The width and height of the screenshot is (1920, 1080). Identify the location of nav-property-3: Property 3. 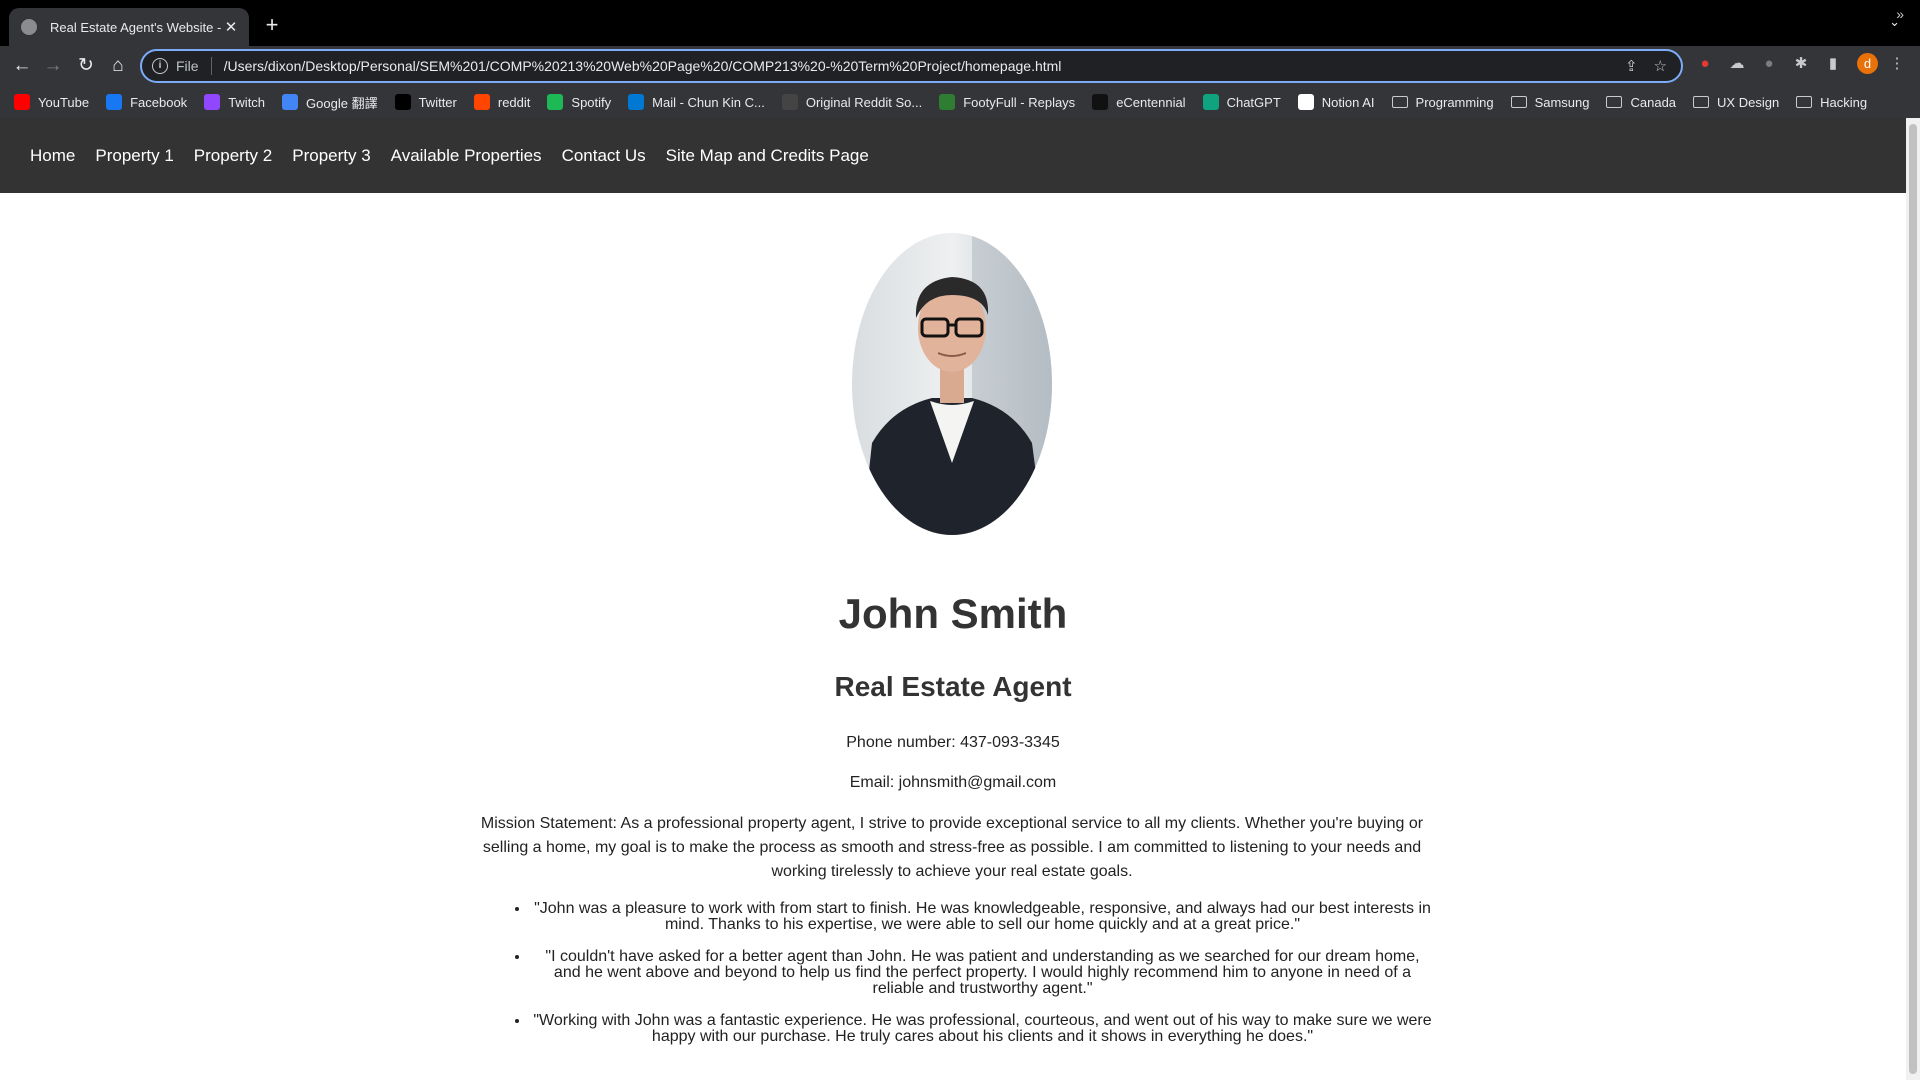
(331, 156).